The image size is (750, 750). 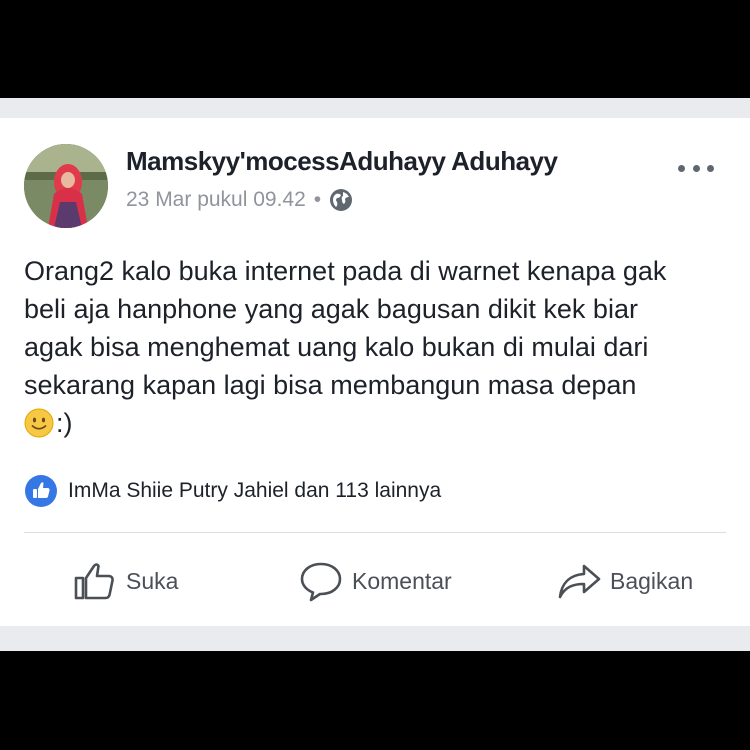 I want to click on like-label: Suka, so click(x=152, y=580).